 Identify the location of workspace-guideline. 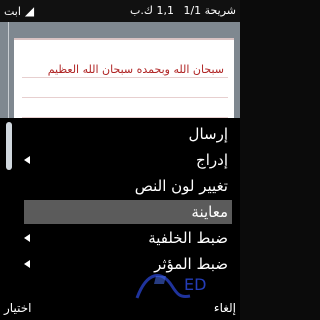
(8, 70).